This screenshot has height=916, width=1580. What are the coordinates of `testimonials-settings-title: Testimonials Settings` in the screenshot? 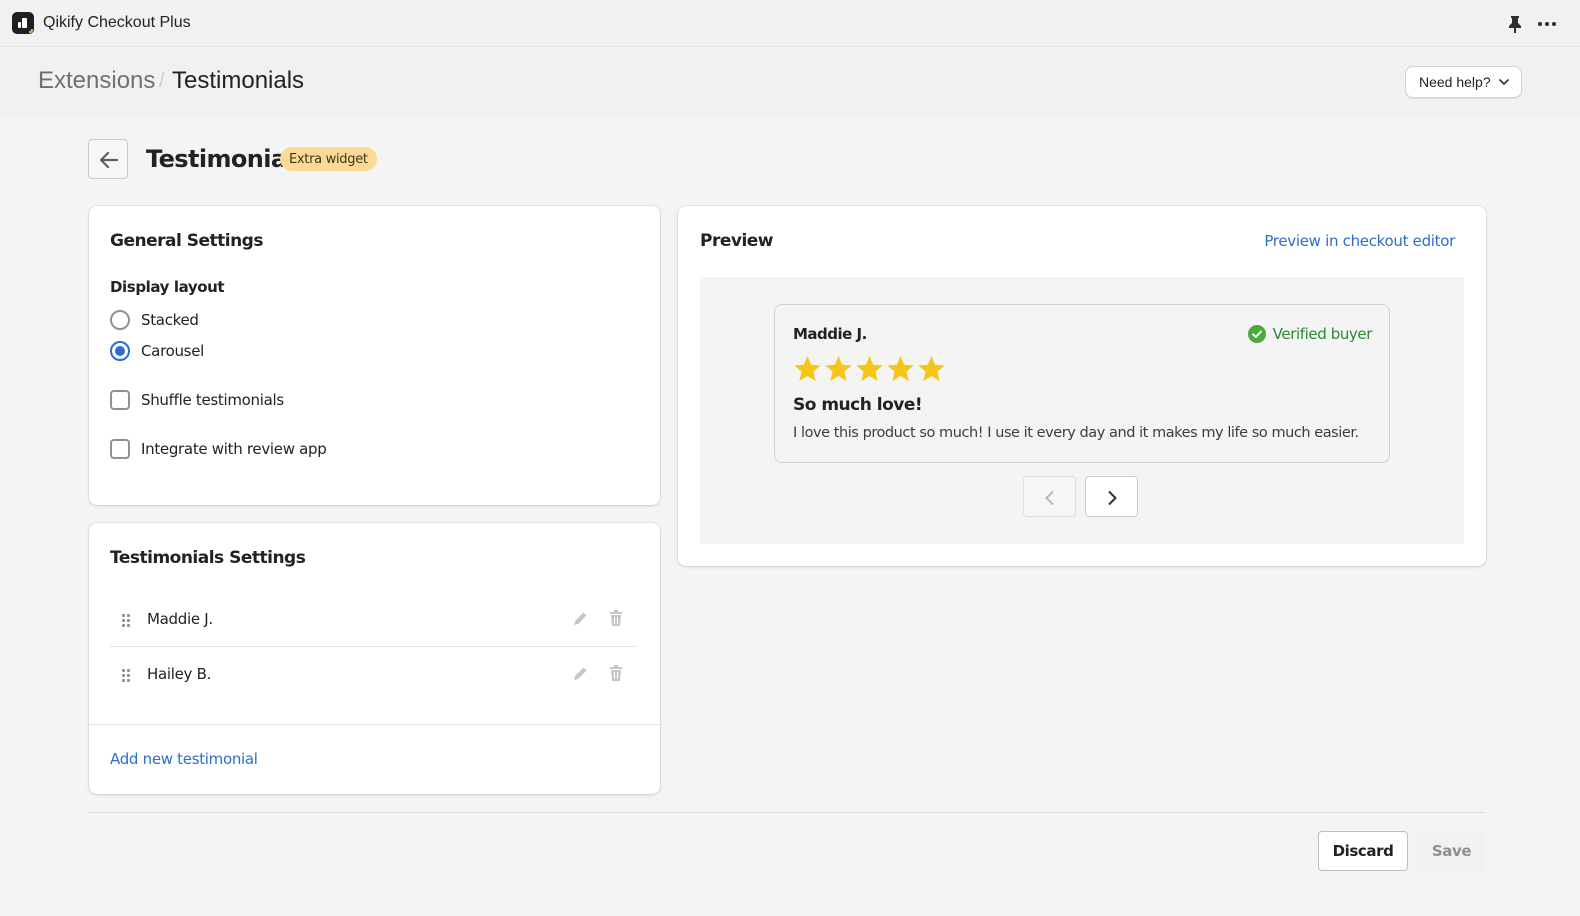 It's located at (208, 558).